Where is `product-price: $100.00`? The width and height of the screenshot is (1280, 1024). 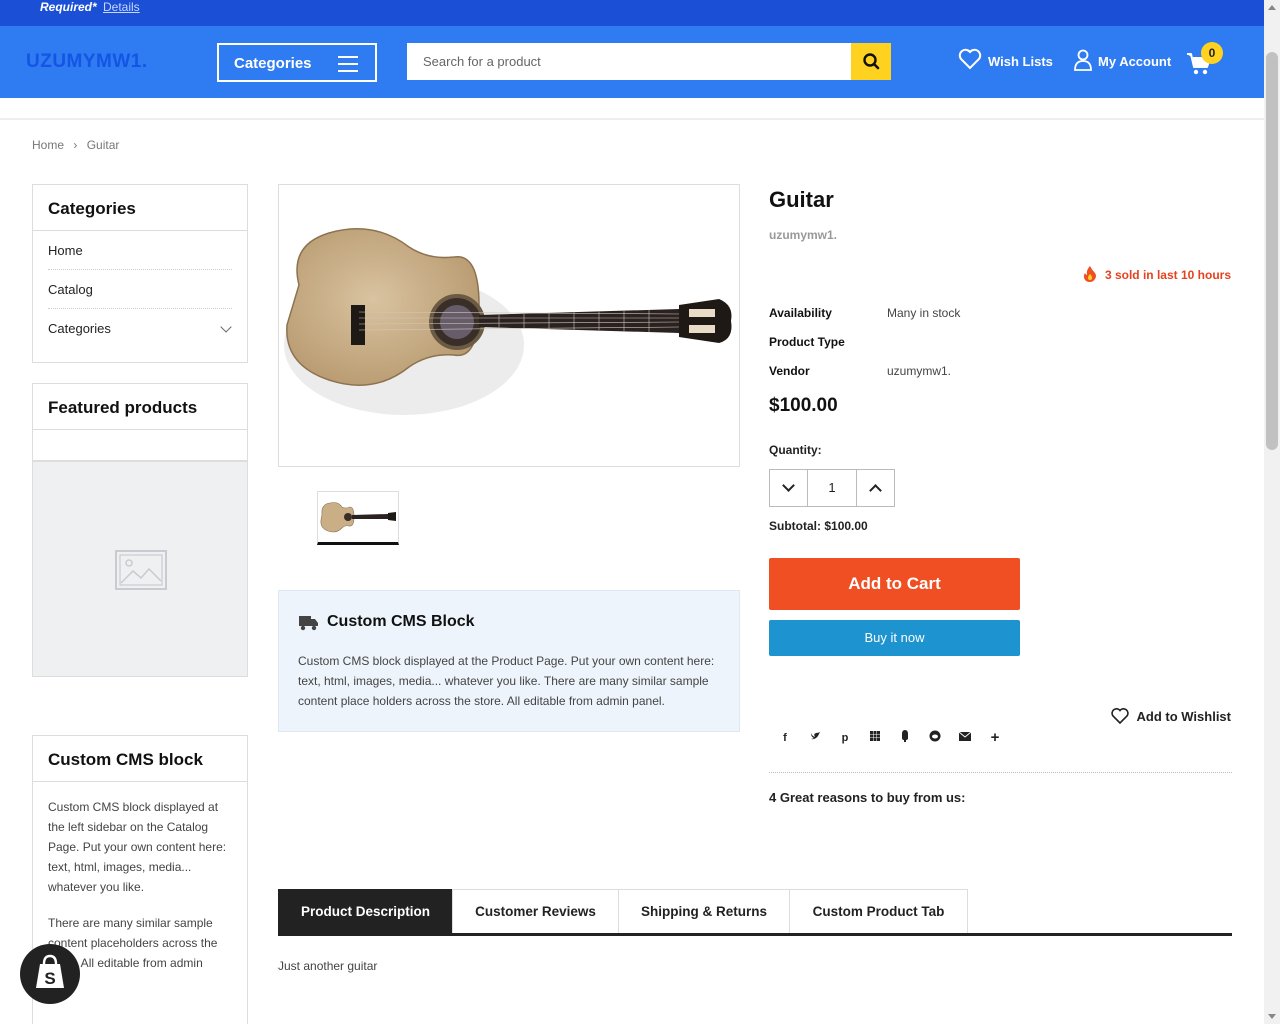
product-price: $100.00 is located at coordinates (803, 405).